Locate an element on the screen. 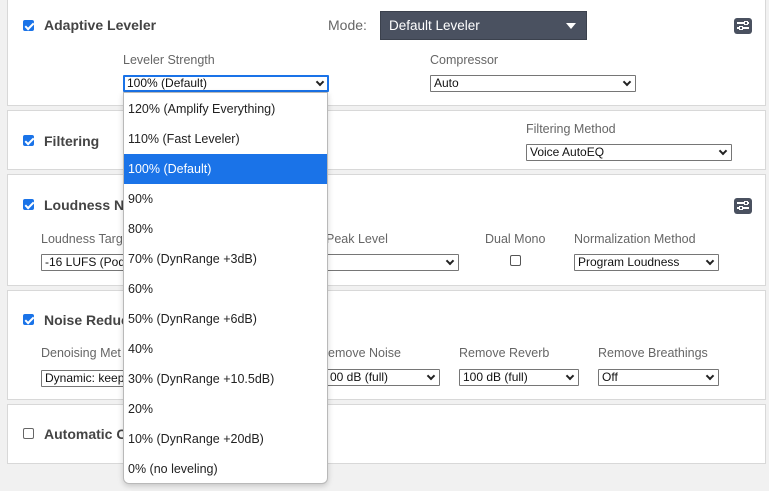 The width and height of the screenshot is (769, 491). filtering-panel: Filtering Filtering Method Voice AutoEQ is located at coordinates (386, 140).